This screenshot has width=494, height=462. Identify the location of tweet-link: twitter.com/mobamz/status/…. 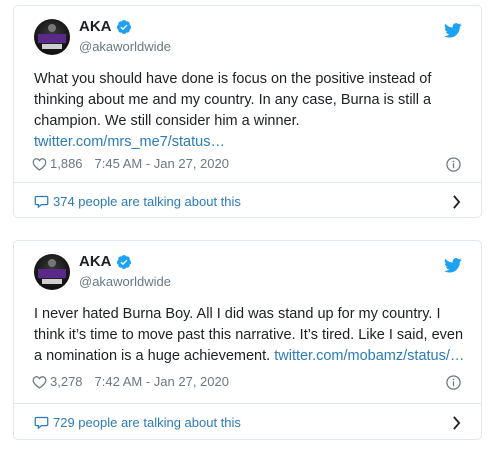
(369, 356).